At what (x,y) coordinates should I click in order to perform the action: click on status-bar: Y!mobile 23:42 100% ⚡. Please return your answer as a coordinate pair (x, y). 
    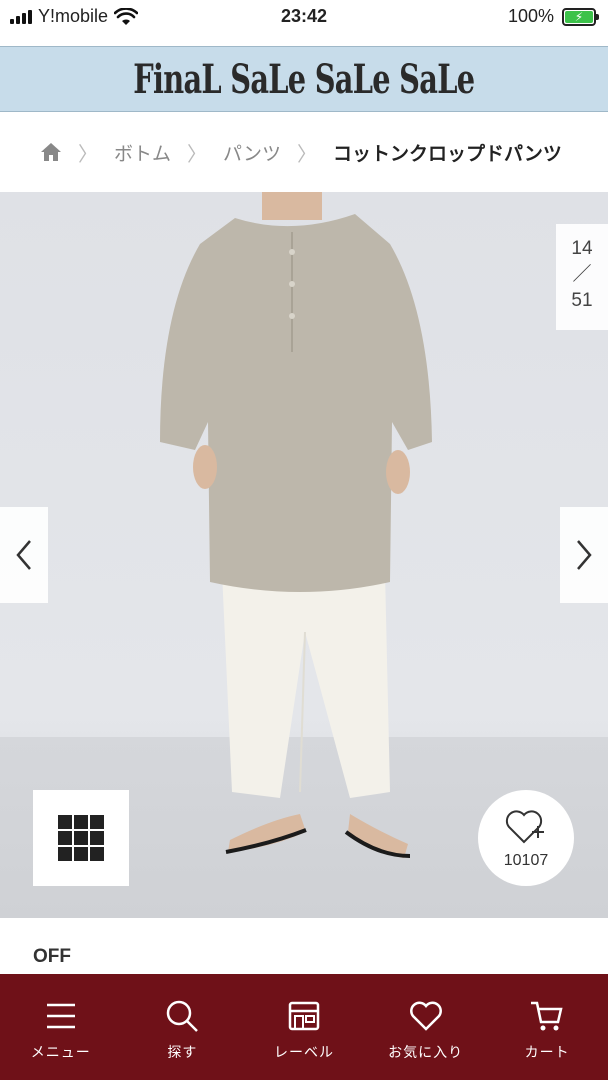
    Looking at the image, I should click on (304, 23).